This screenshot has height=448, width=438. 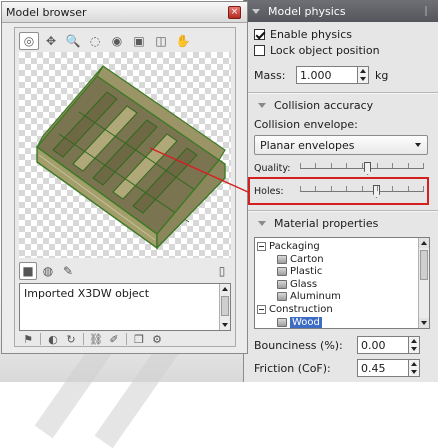 I want to click on envelope-label: Collision envelope:, so click(x=306, y=124).